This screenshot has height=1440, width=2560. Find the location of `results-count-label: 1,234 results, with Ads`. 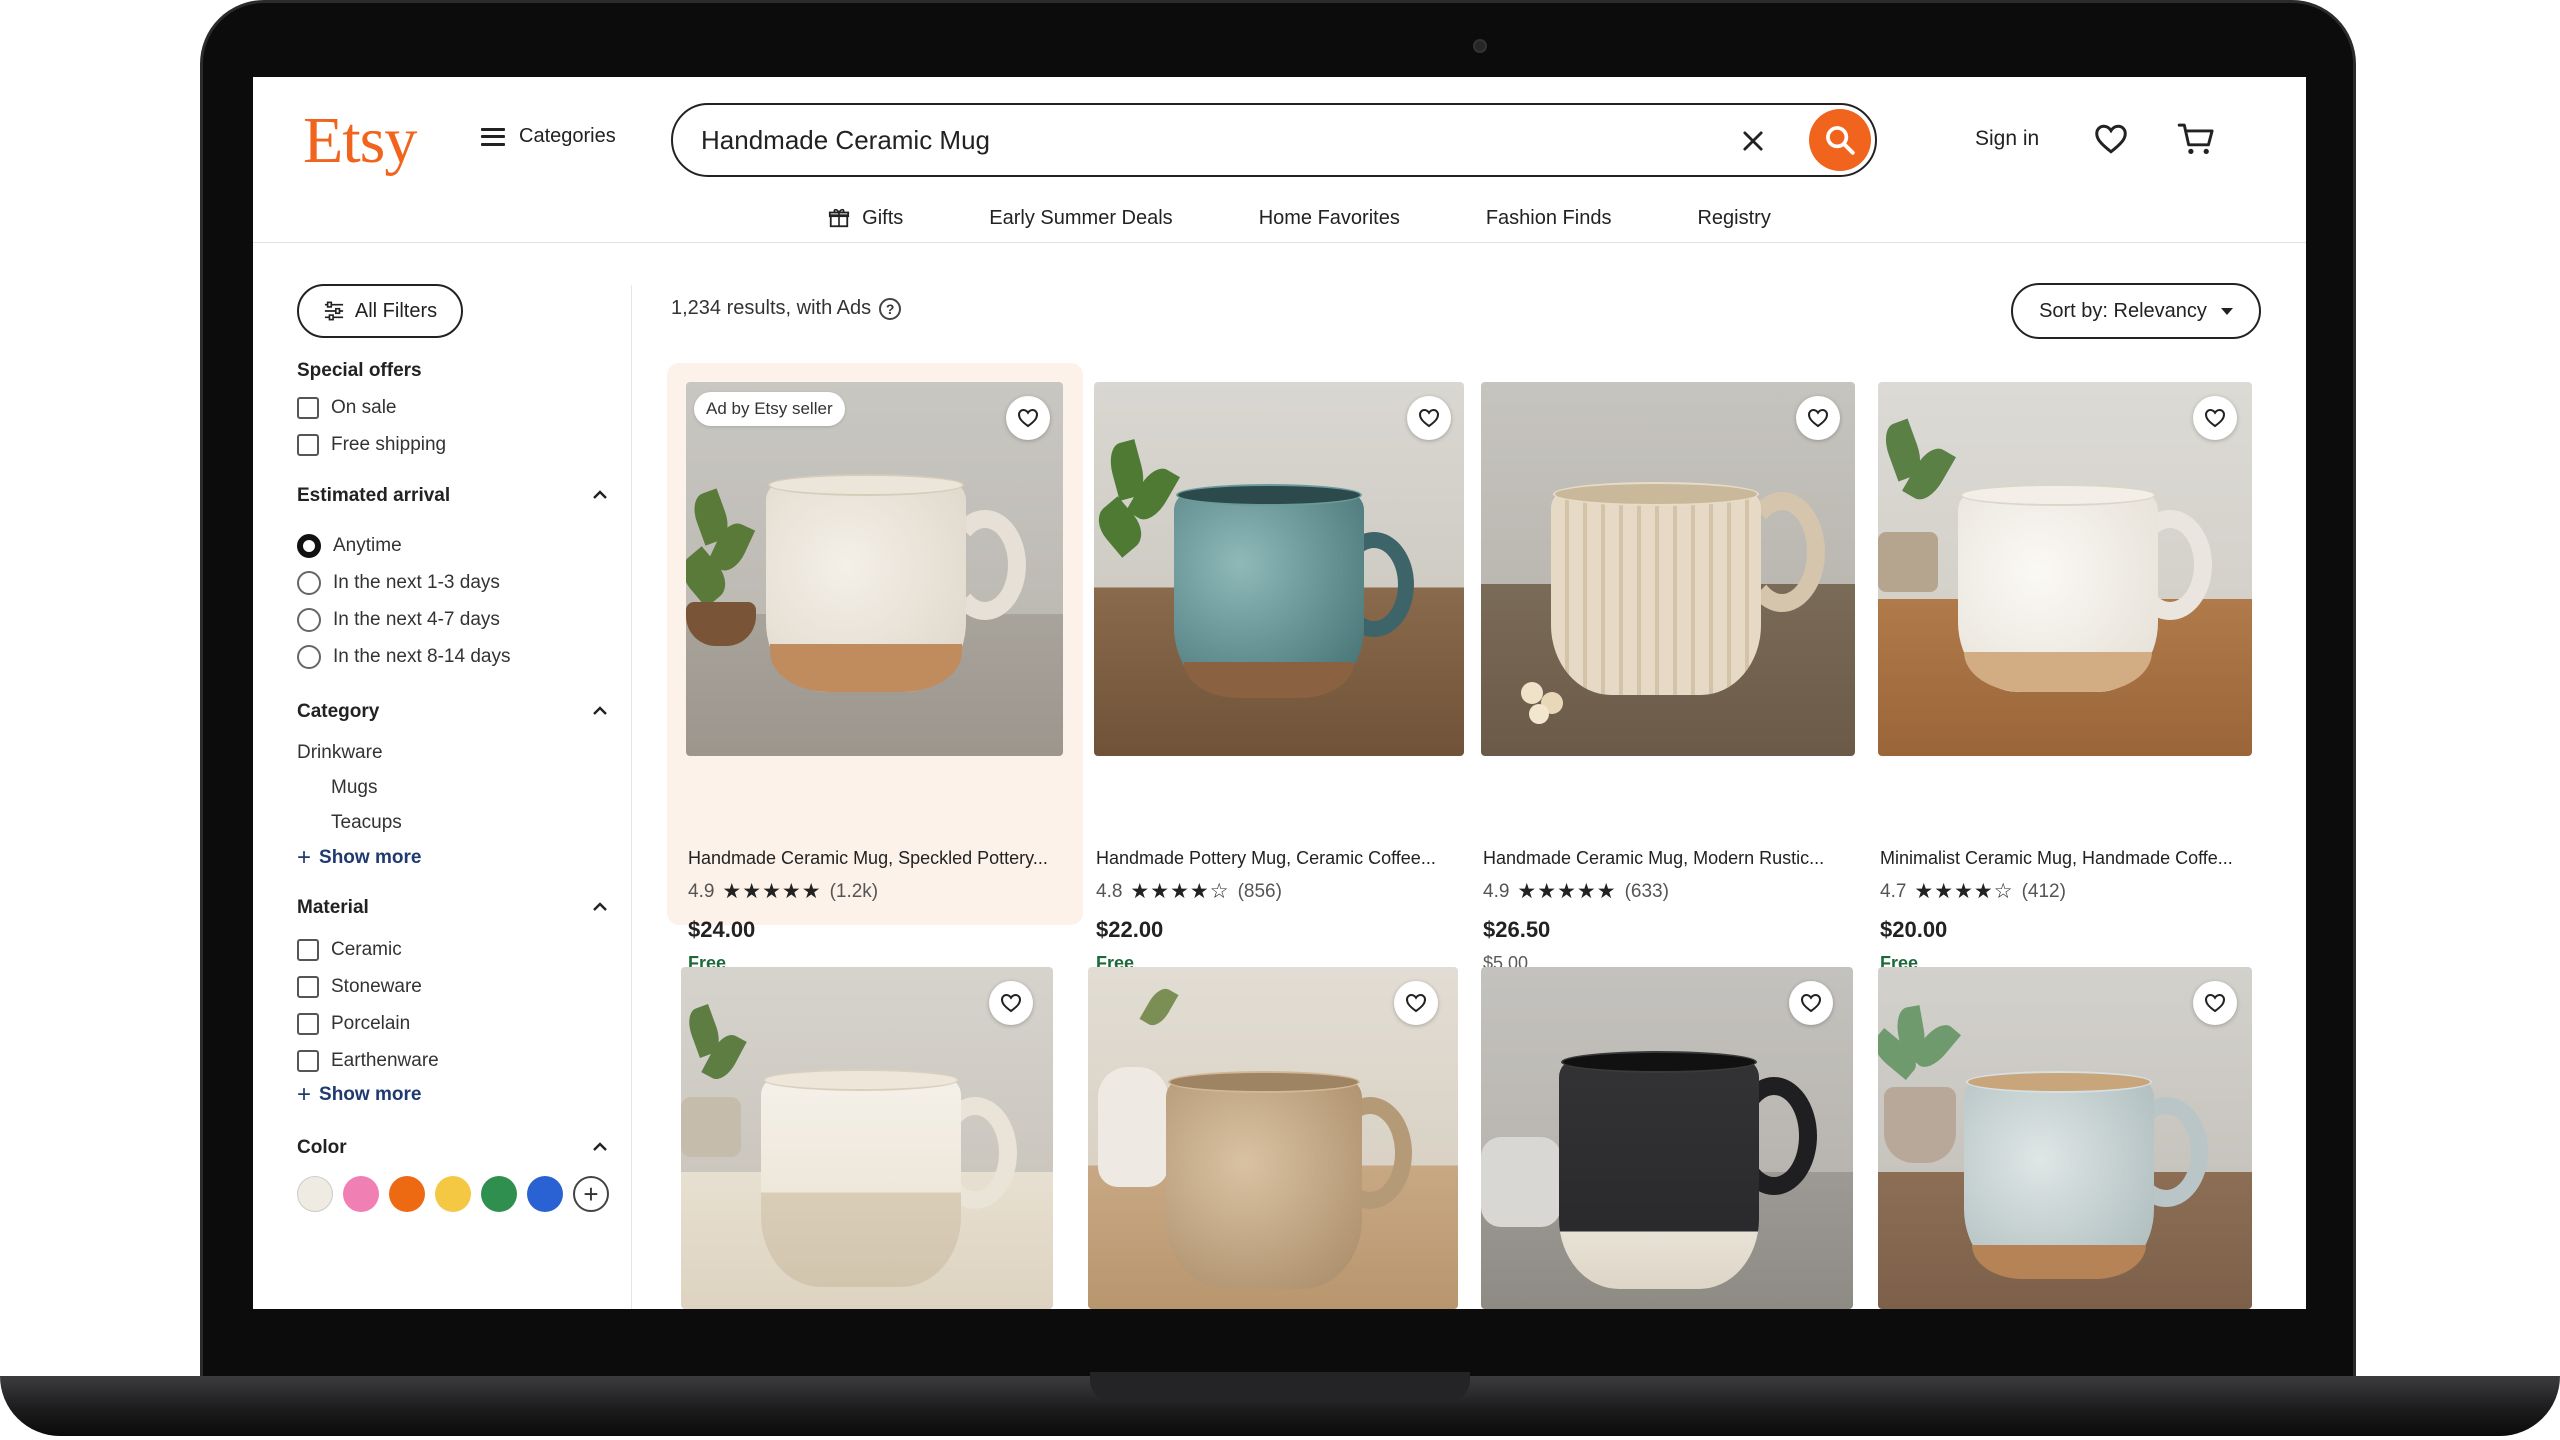

results-count-label: 1,234 results, with Ads is located at coordinates (771, 308).